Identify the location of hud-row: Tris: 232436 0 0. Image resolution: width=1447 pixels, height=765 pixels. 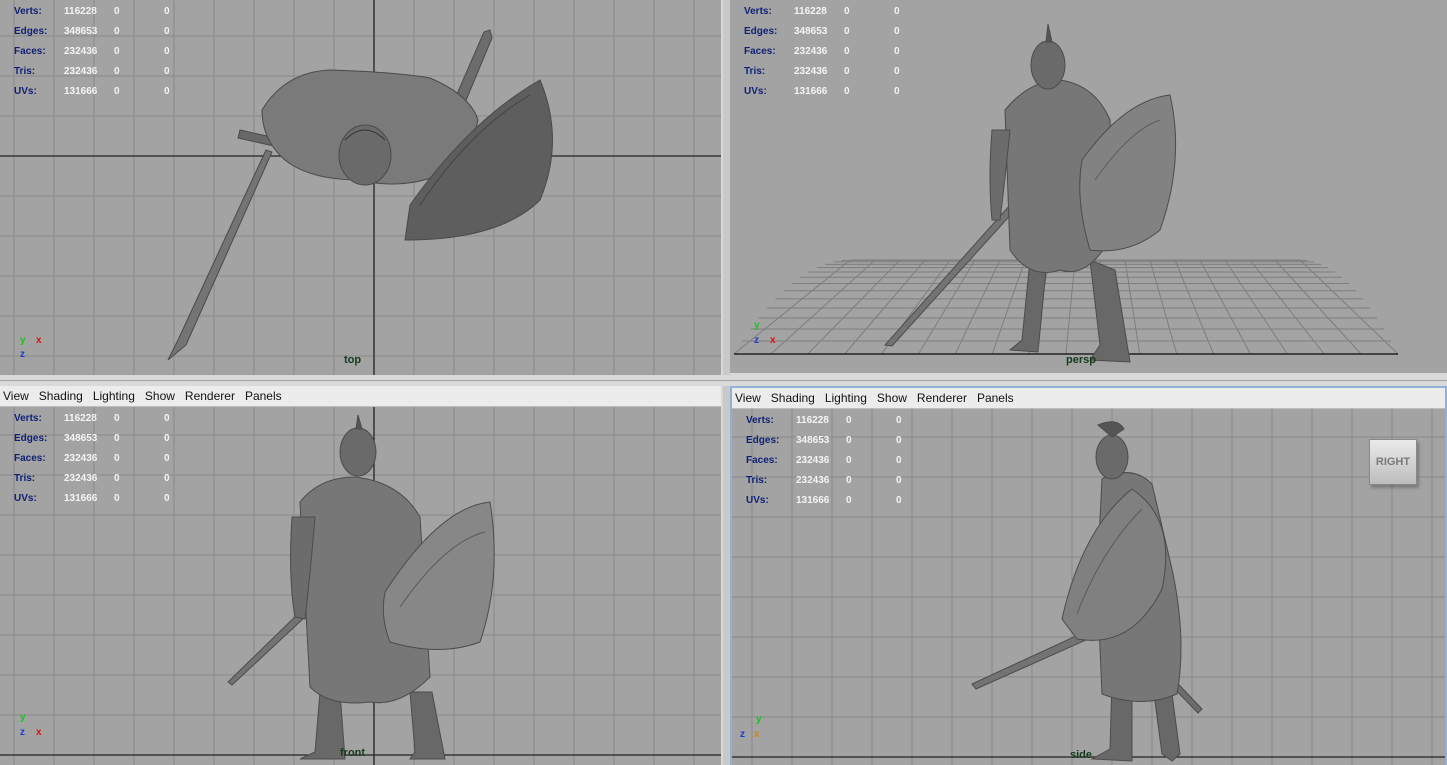
(114, 479).